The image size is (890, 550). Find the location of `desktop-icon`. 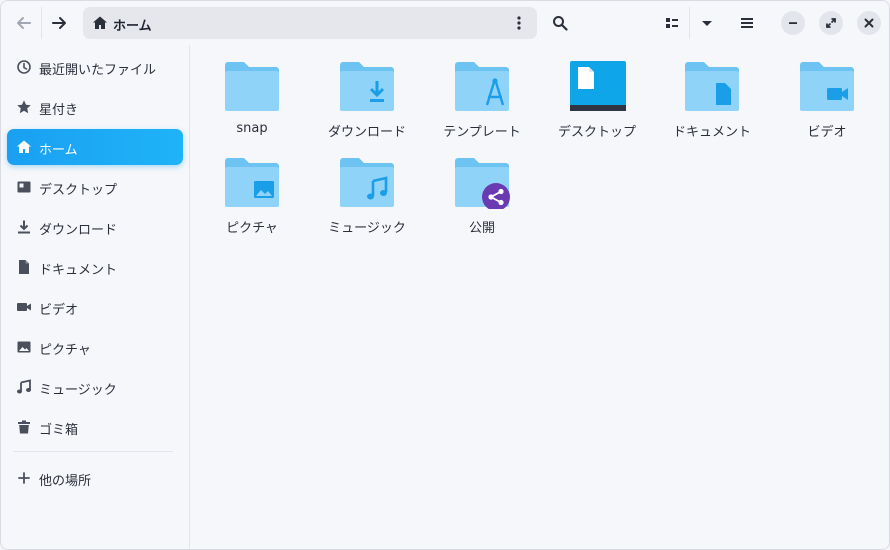

desktop-icon is located at coordinates (24, 187).